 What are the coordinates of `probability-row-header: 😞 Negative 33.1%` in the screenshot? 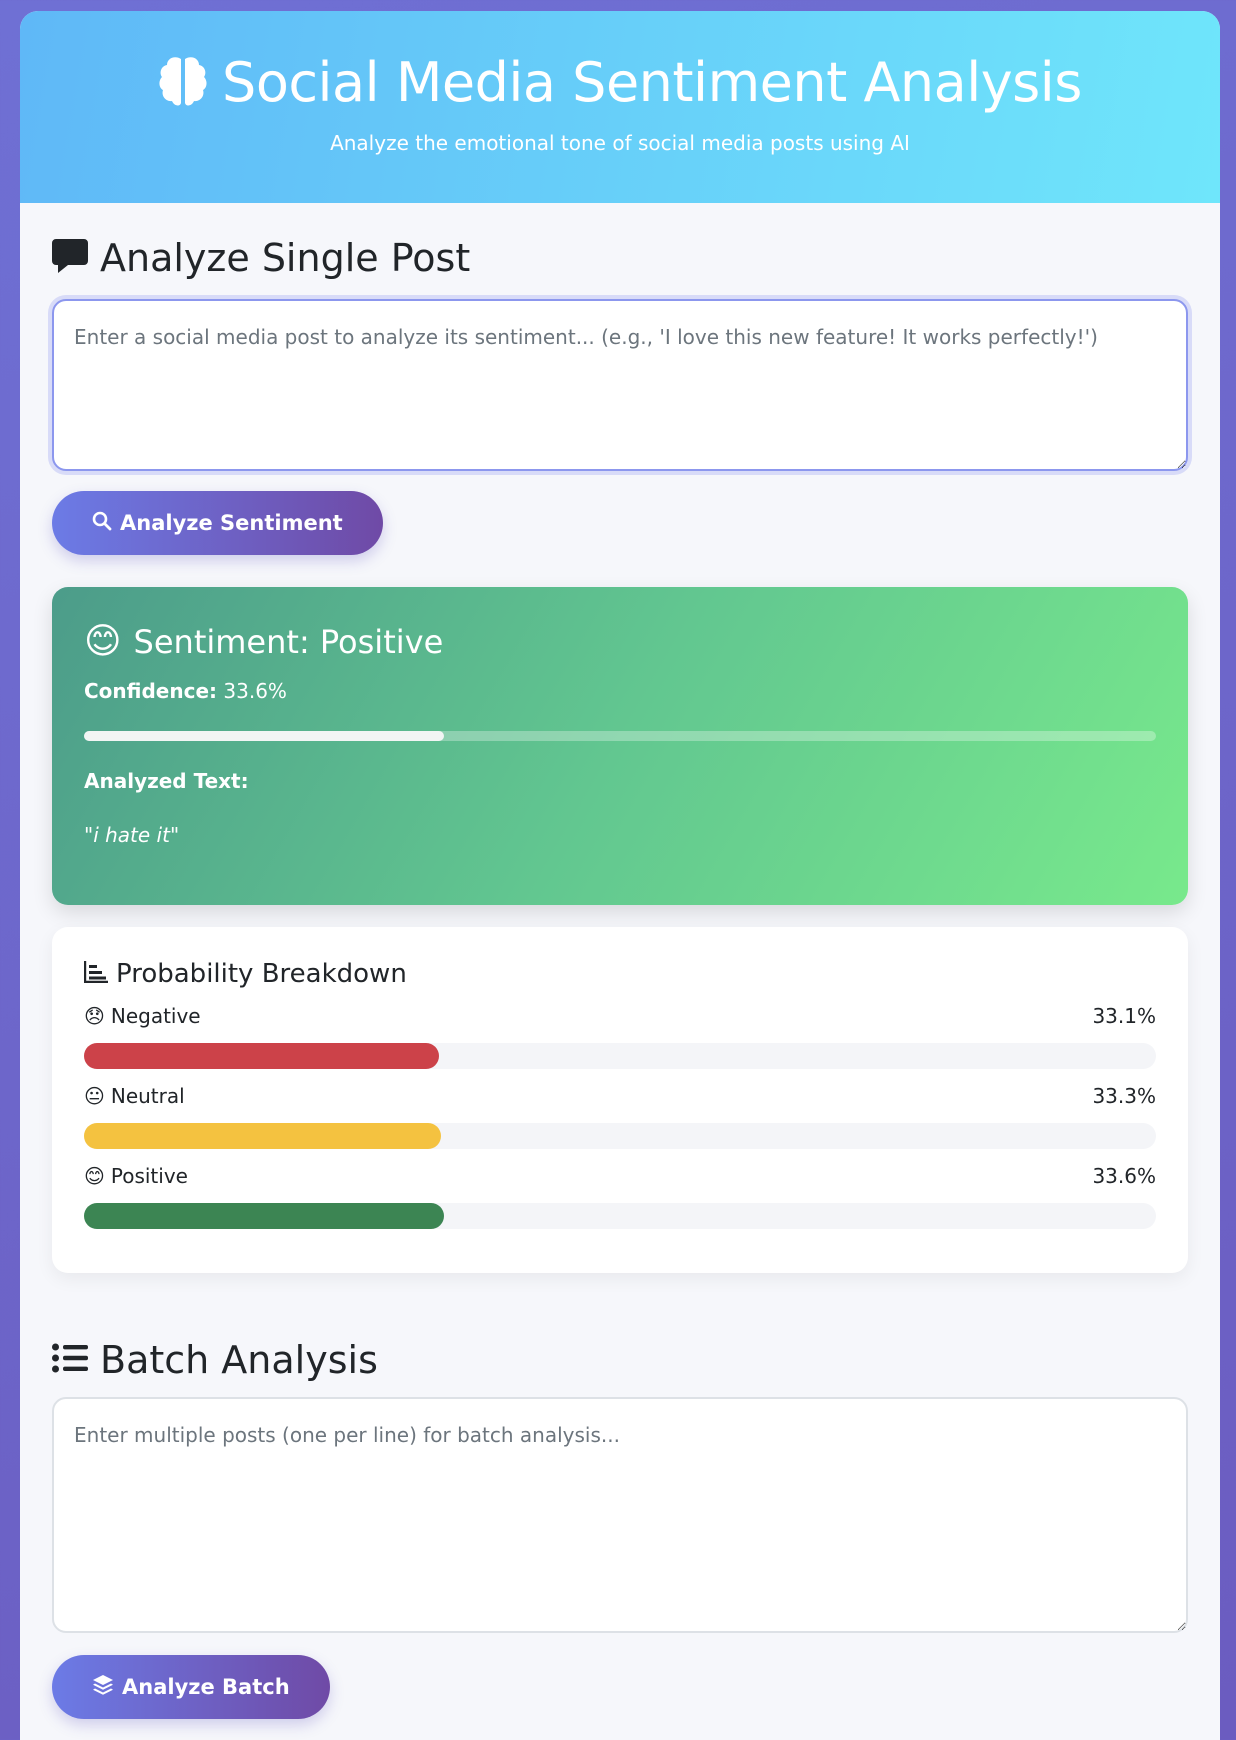 It's located at (620, 1016).